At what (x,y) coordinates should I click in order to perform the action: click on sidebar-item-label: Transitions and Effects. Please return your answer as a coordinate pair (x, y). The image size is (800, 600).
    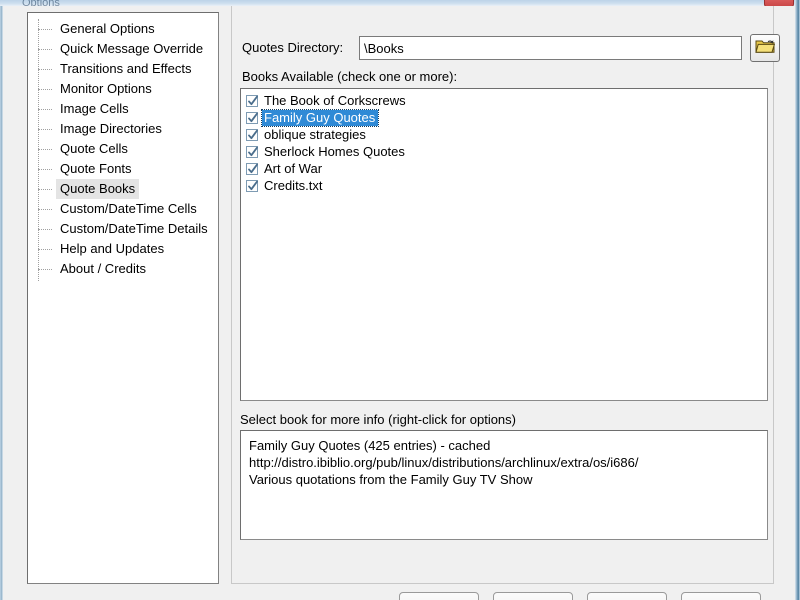
    Looking at the image, I should click on (126, 68).